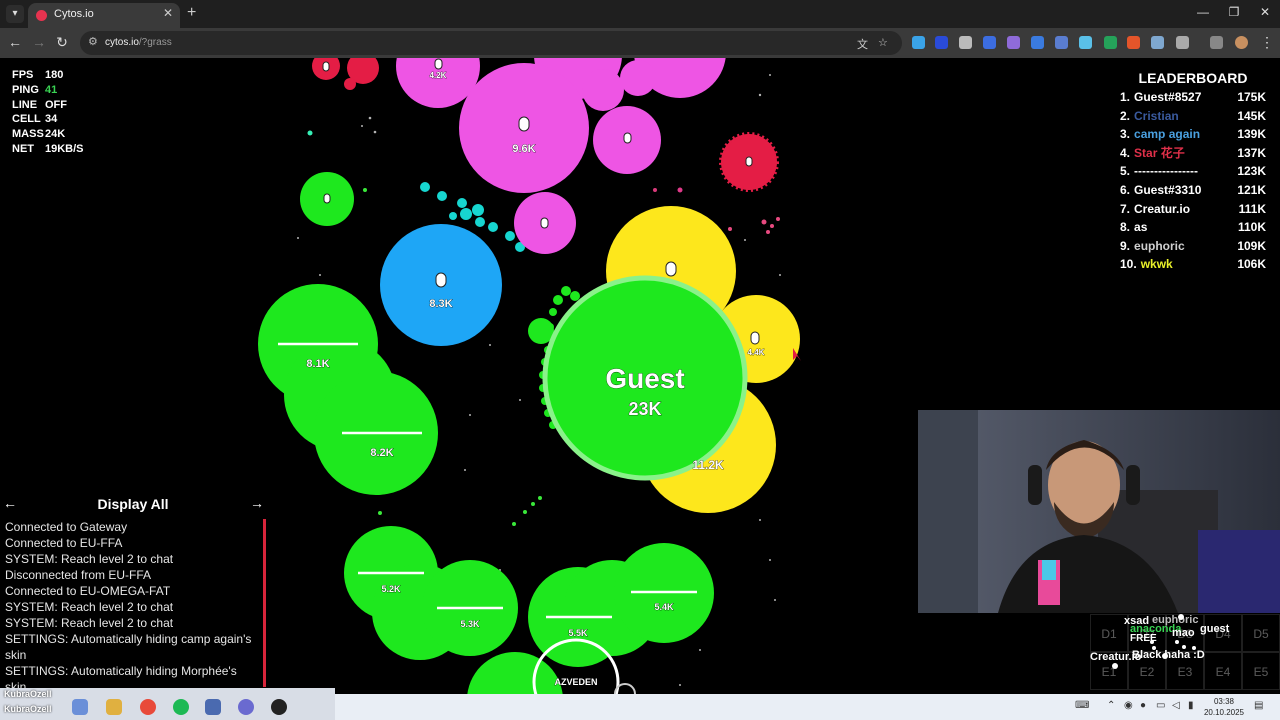  I want to click on extensions-puzzle-icon, so click(1182, 42).